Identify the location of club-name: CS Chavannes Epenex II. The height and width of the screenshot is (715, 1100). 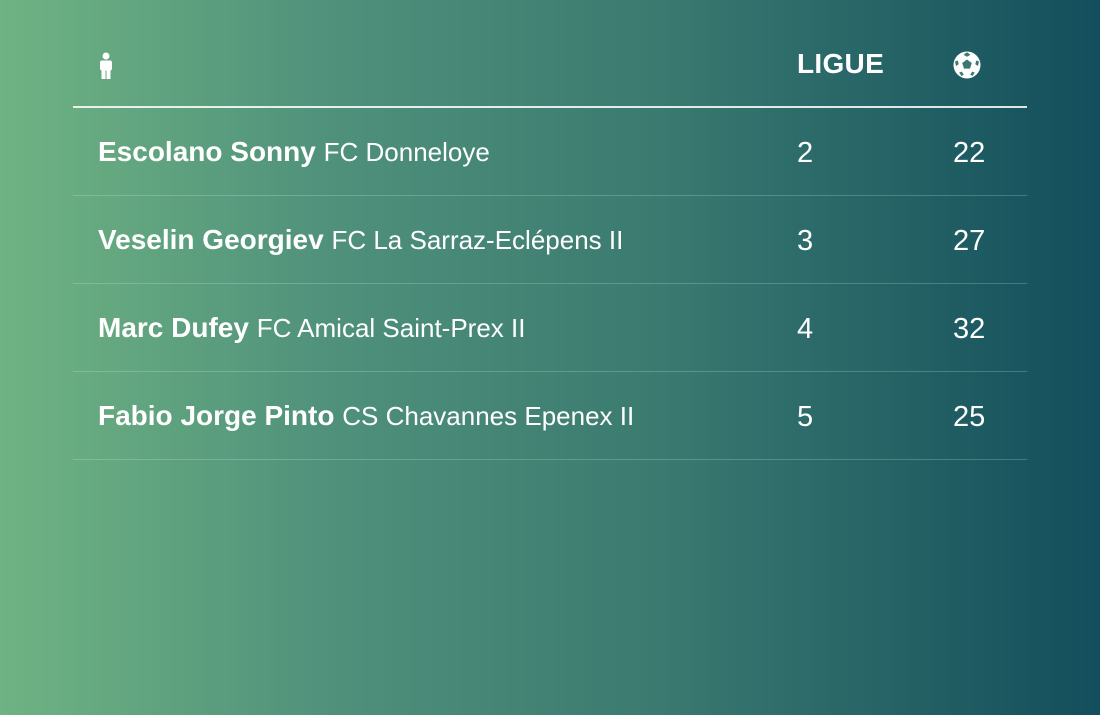
(488, 416).